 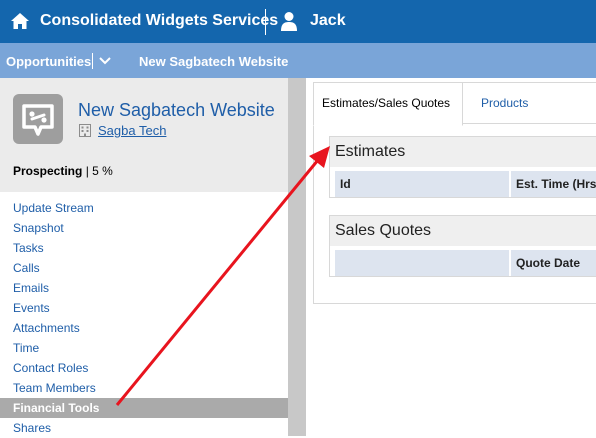 I want to click on nav-item-events: Events, so click(x=144, y=308).